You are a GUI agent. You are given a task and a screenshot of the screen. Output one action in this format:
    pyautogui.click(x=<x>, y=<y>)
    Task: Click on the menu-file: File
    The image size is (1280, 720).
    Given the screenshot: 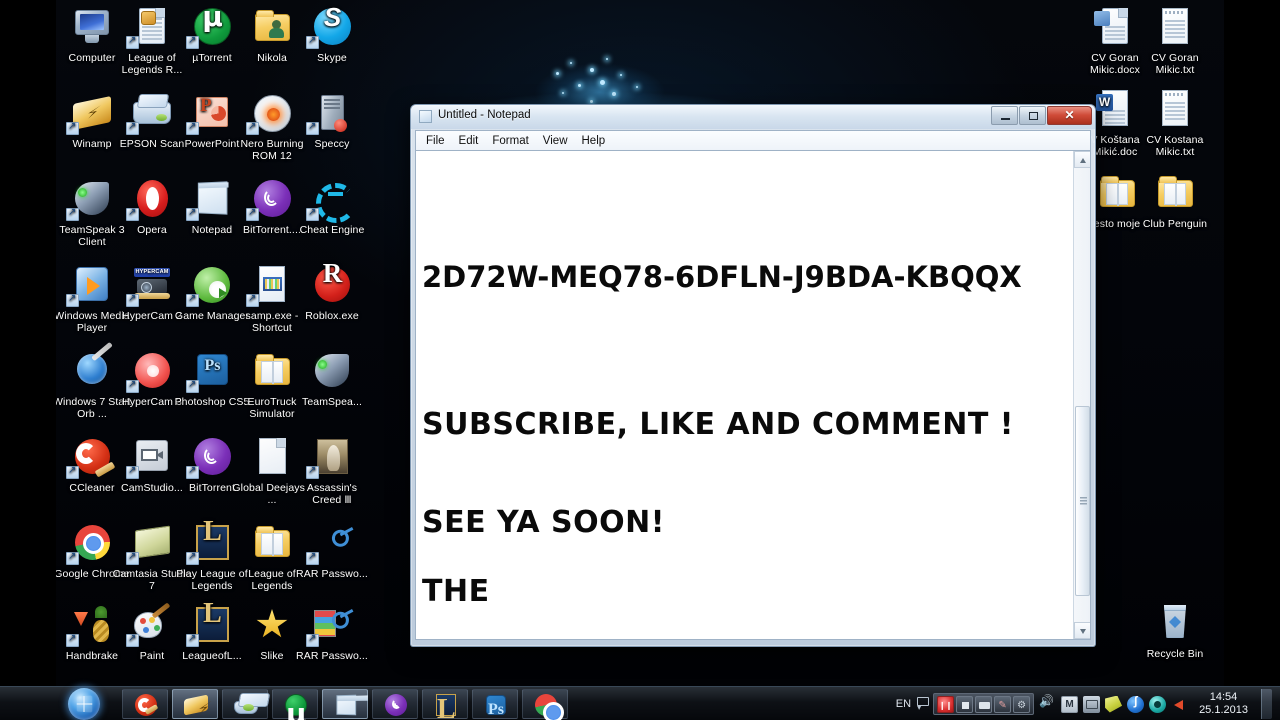 What is the action you would take?
    pyautogui.click(x=435, y=141)
    